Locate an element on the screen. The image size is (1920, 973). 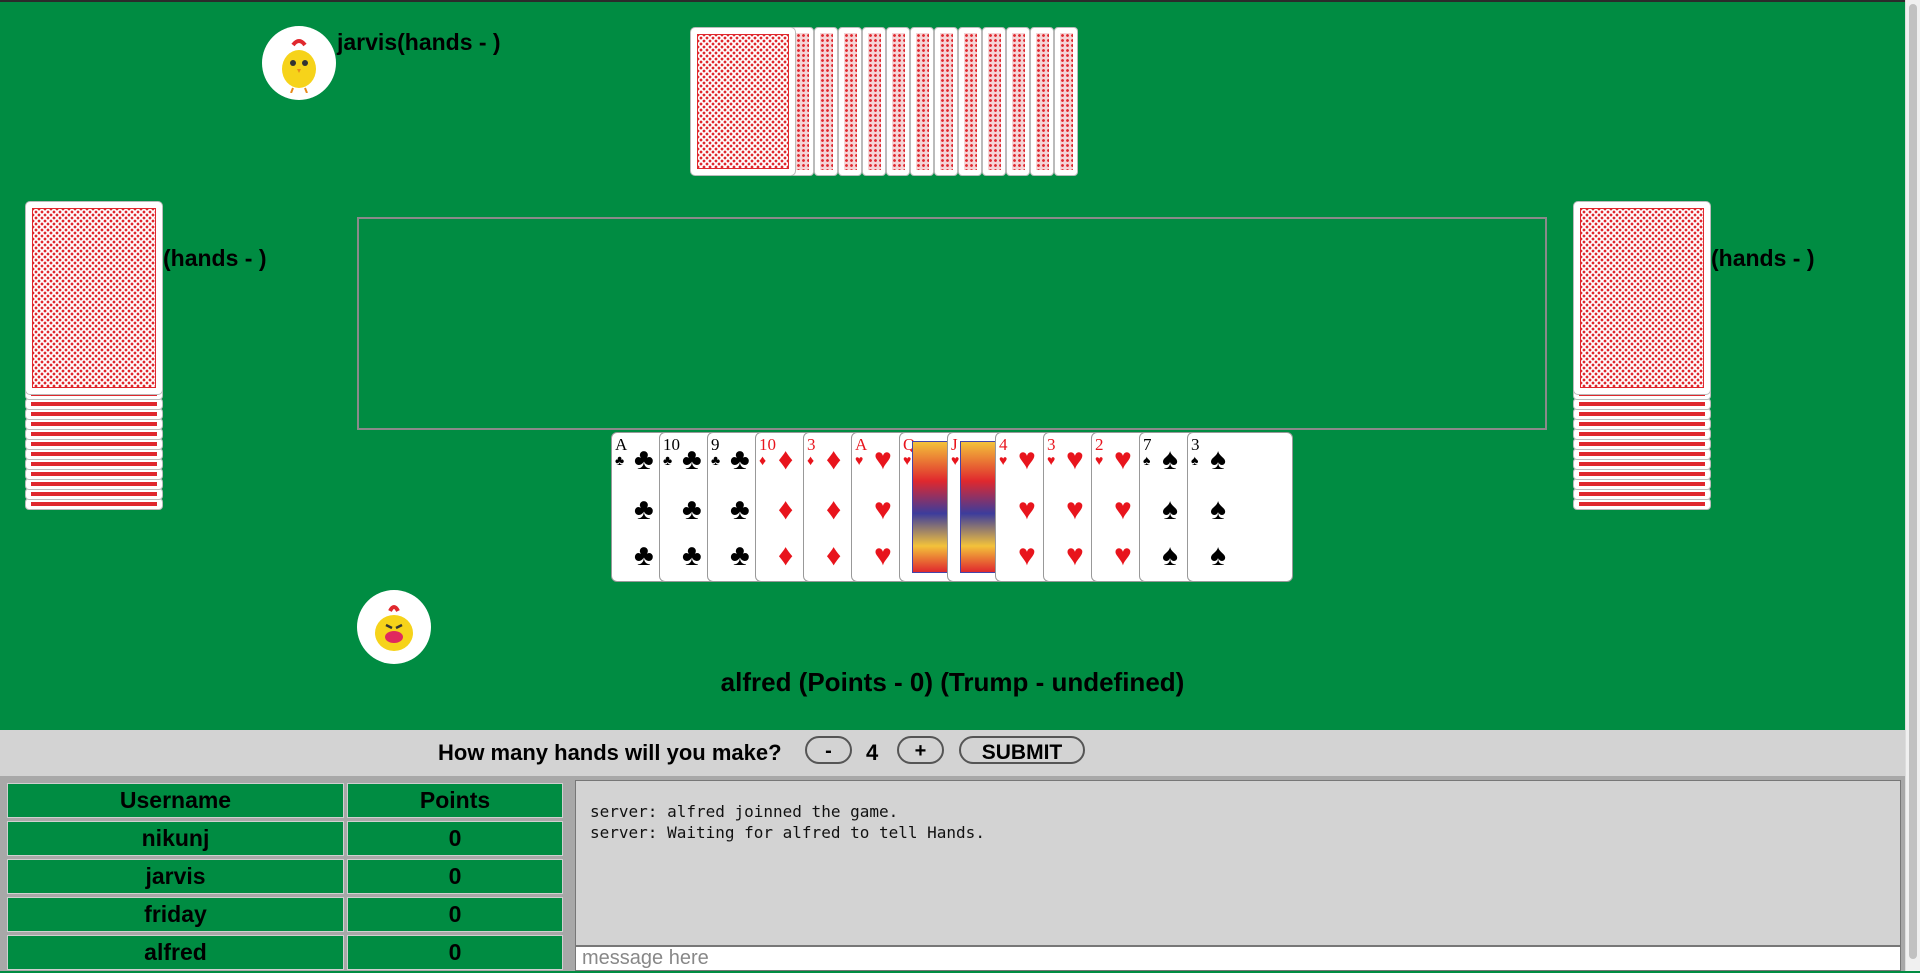
bid-value: 4 is located at coordinates (872, 752).